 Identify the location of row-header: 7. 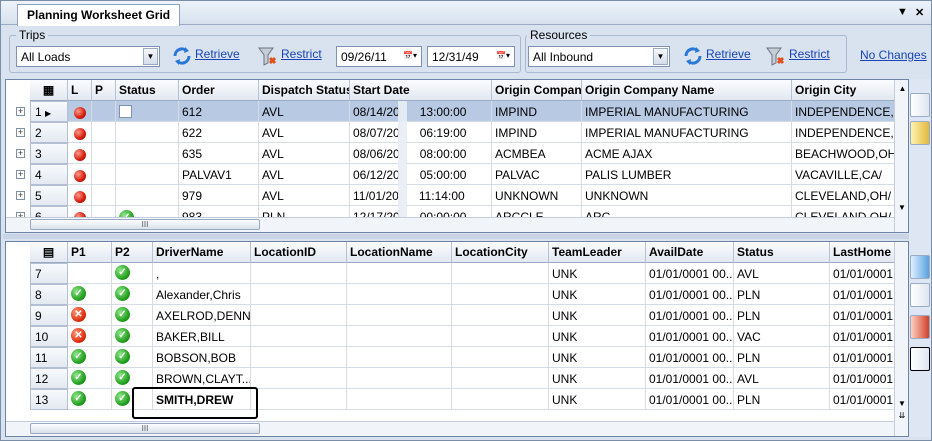
(49, 273).